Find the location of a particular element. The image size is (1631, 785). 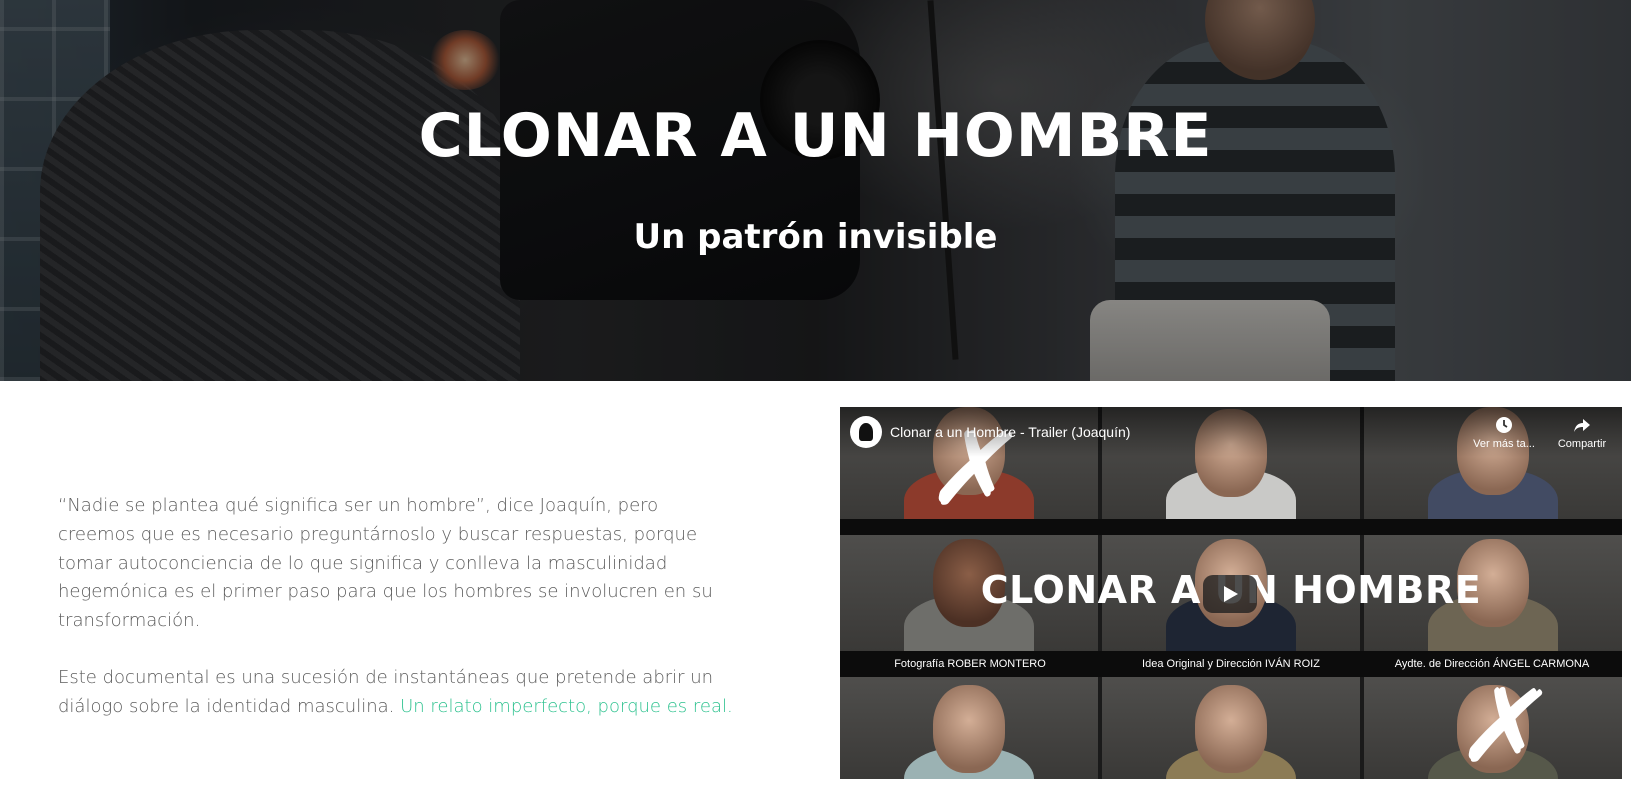

share-button: Compartir is located at coordinates (1582, 433).